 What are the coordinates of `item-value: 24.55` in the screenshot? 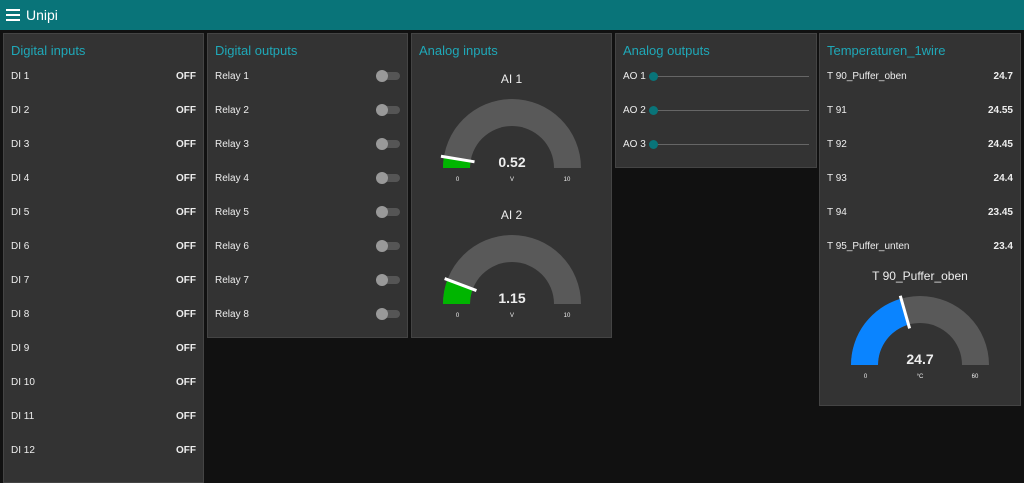 It's located at (1000, 110).